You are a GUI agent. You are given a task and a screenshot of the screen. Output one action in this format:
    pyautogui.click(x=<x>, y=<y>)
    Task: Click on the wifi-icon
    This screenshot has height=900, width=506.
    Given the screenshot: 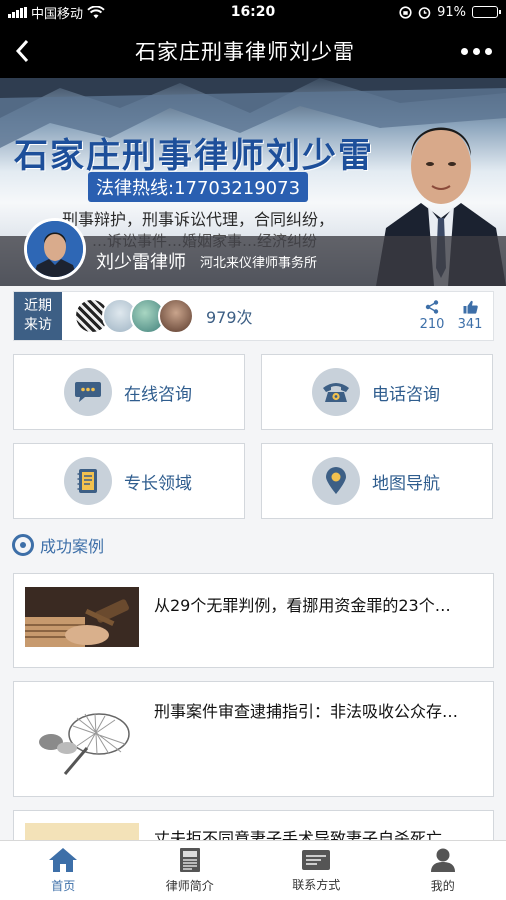 What is the action you would take?
    pyautogui.click(x=96, y=11)
    